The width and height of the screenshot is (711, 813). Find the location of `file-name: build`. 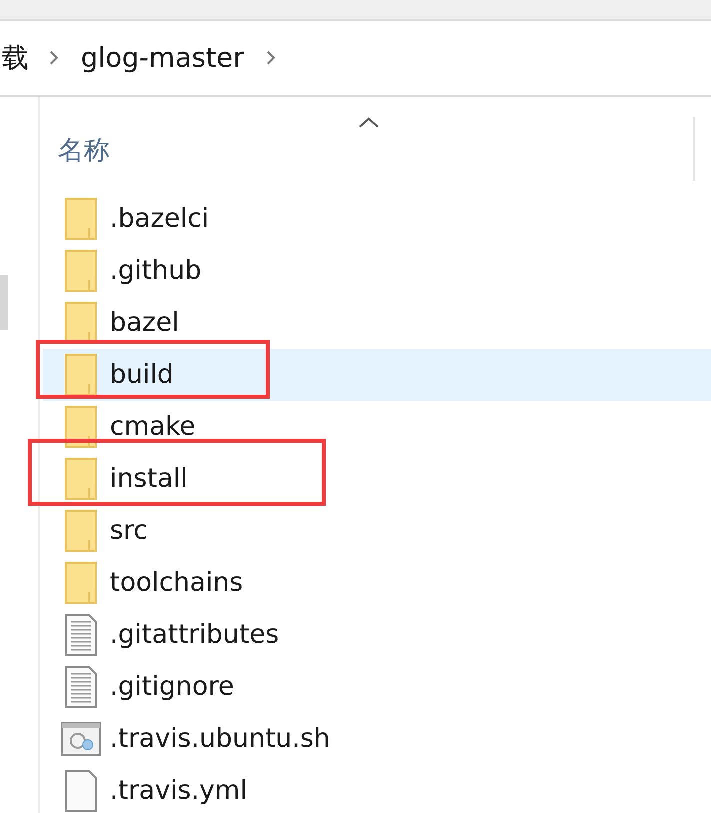

file-name: build is located at coordinates (142, 375).